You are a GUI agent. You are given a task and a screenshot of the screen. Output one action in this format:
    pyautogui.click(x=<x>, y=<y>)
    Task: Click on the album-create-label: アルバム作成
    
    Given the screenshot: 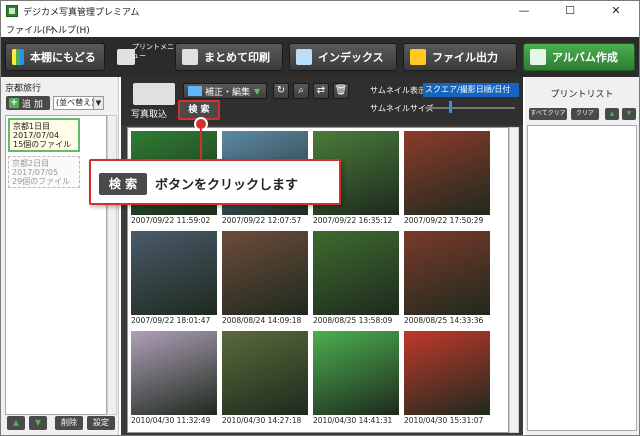 What is the action you would take?
    pyautogui.click(x=585, y=57)
    